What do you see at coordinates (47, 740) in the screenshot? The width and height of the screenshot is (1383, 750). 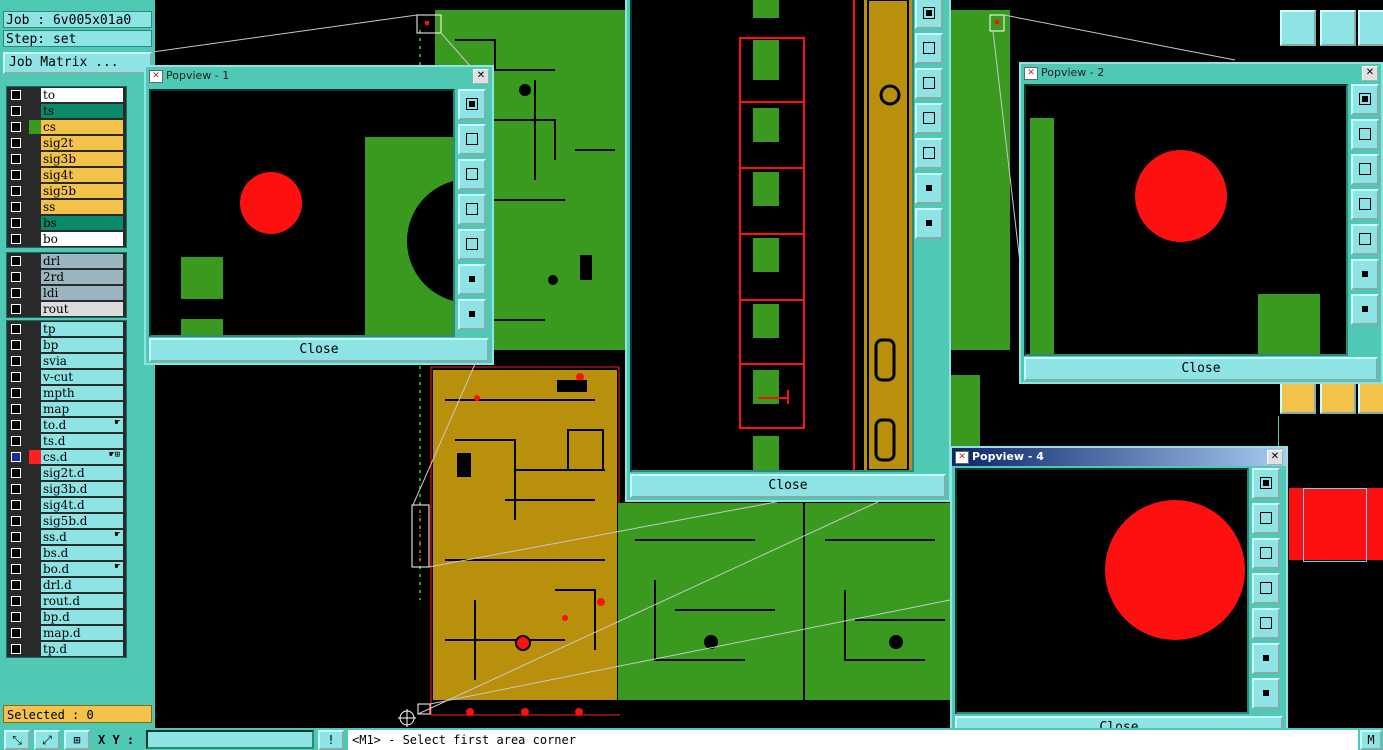 I see `cursor-mode-icon: ⤢` at bounding box center [47, 740].